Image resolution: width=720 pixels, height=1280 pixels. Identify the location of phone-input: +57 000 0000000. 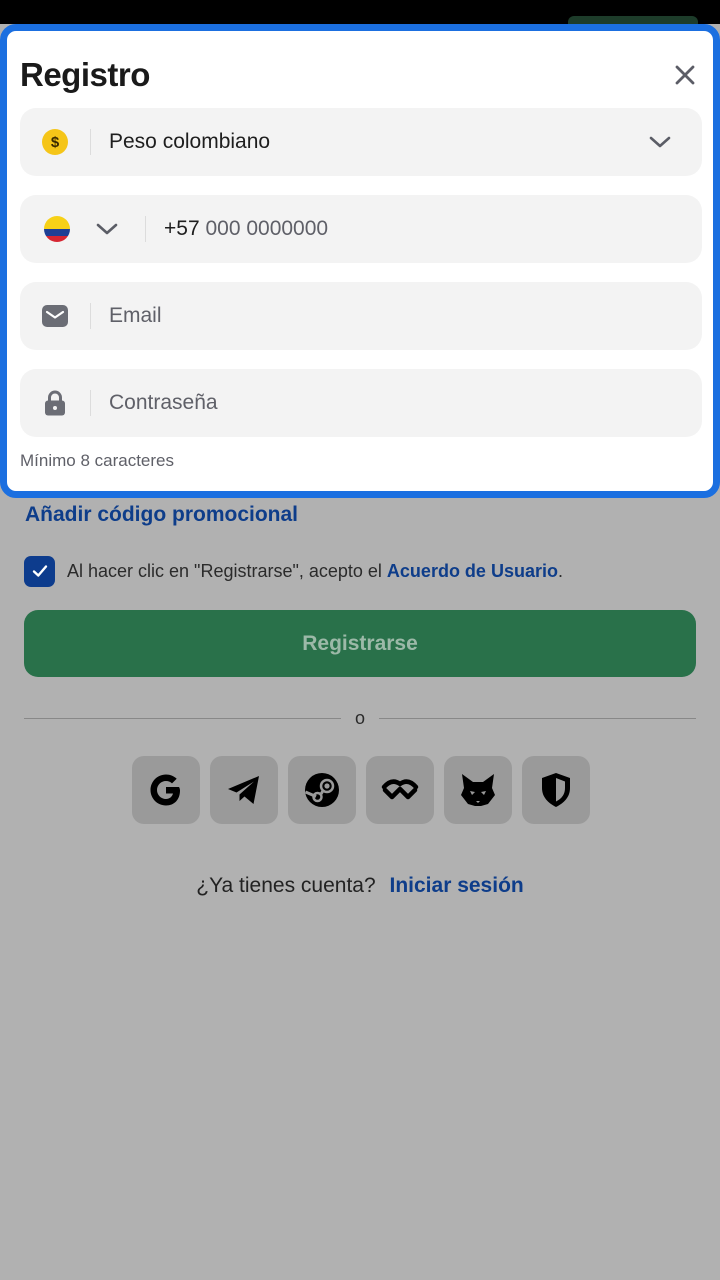
(246, 229).